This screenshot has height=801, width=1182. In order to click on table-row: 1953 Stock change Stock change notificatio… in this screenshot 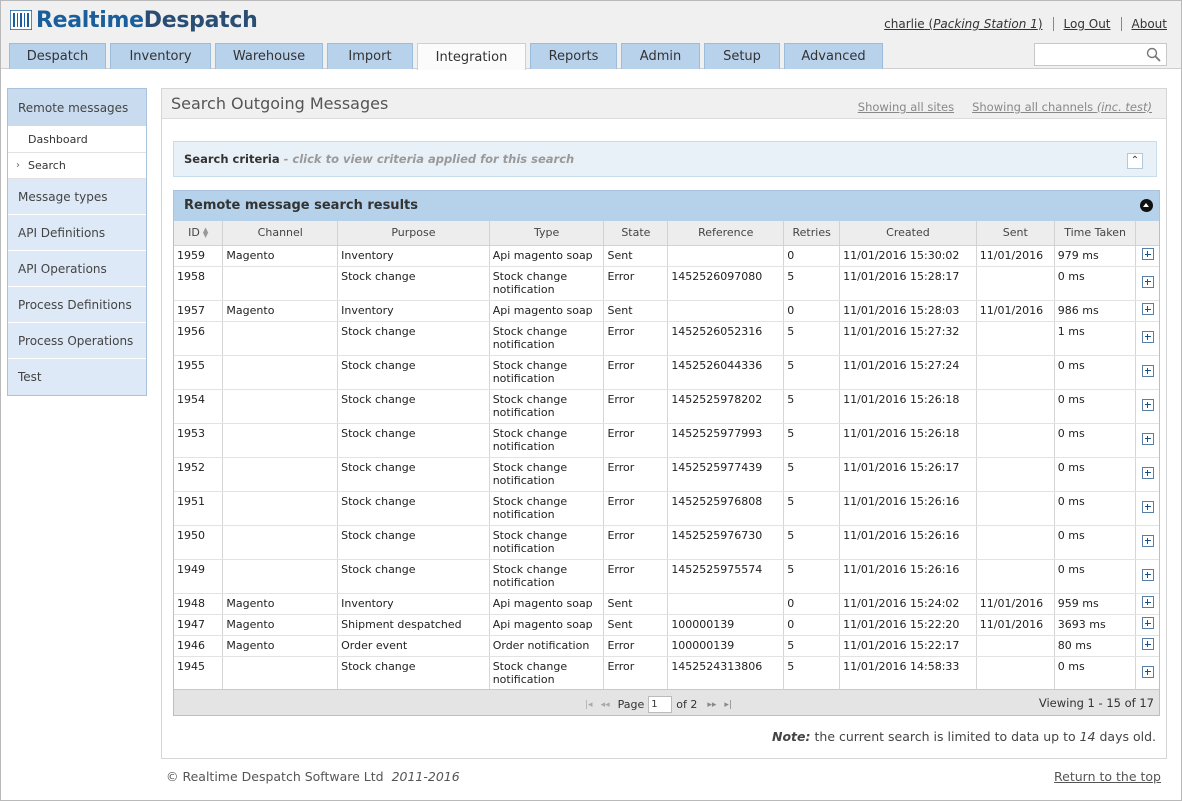, I will do `click(666, 440)`.